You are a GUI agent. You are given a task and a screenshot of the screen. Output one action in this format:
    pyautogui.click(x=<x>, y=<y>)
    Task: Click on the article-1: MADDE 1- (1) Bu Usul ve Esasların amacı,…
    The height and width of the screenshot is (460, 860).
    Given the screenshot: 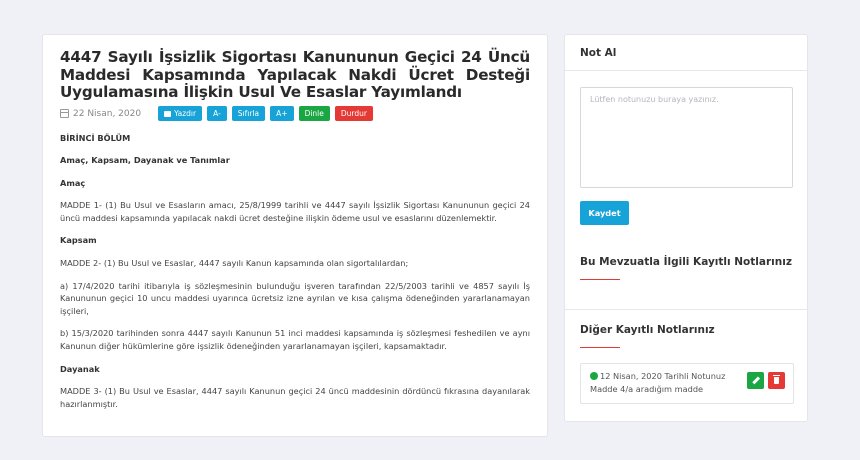 What is the action you would take?
    pyautogui.click(x=295, y=211)
    